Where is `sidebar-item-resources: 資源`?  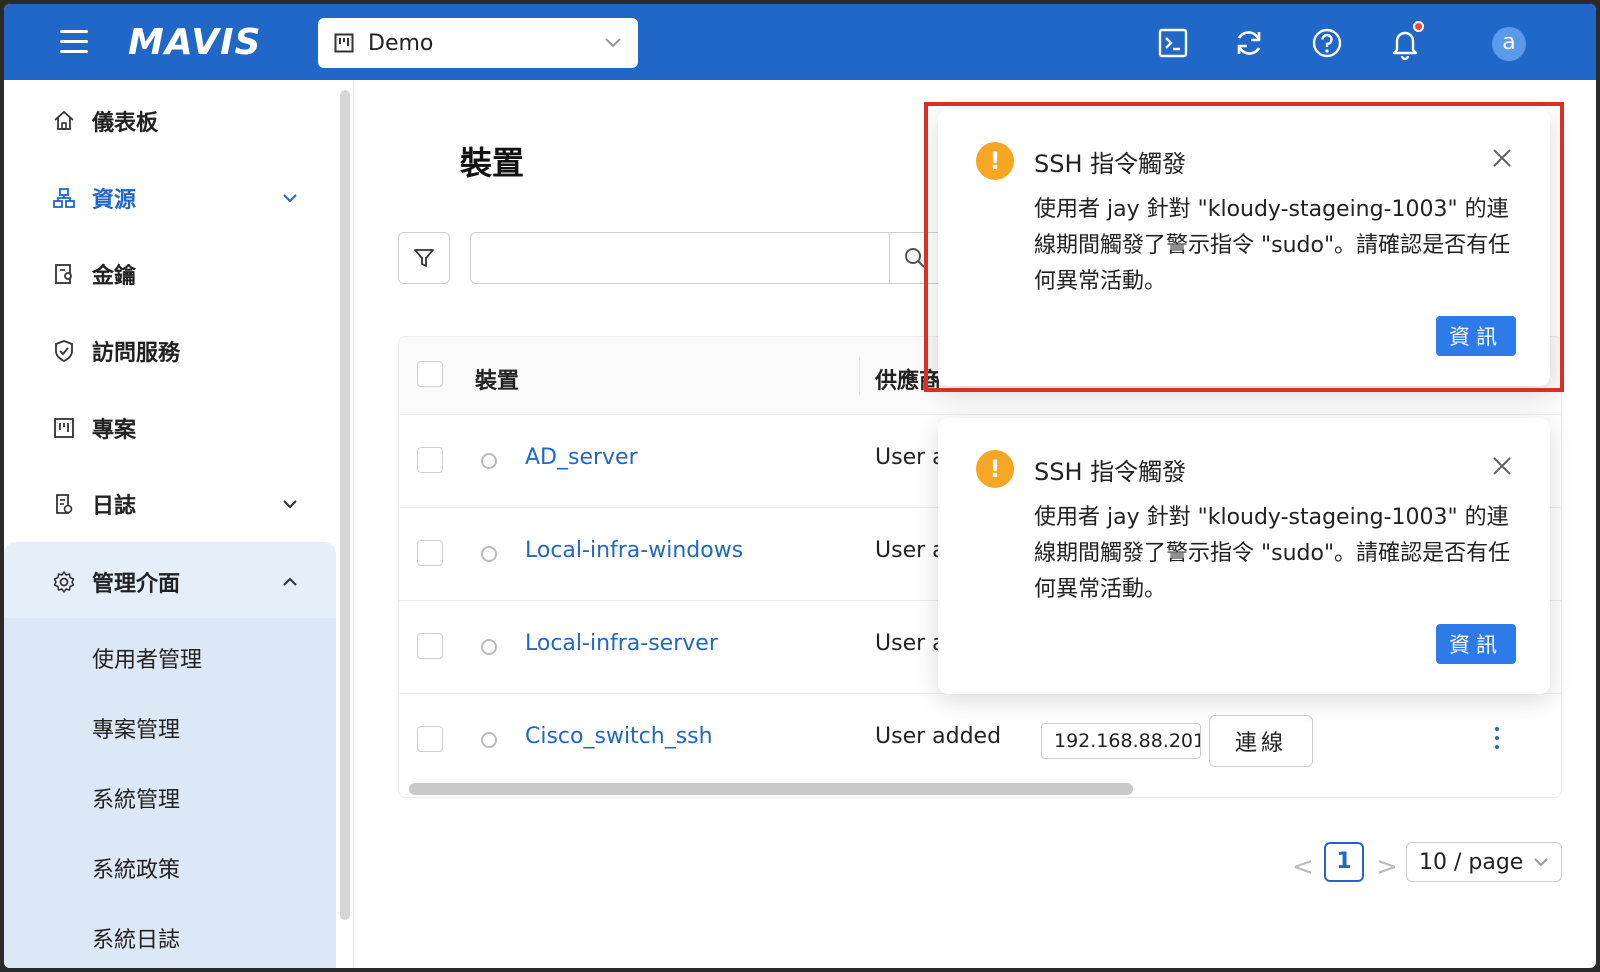 sidebar-item-resources: 資源 is located at coordinates (170, 198).